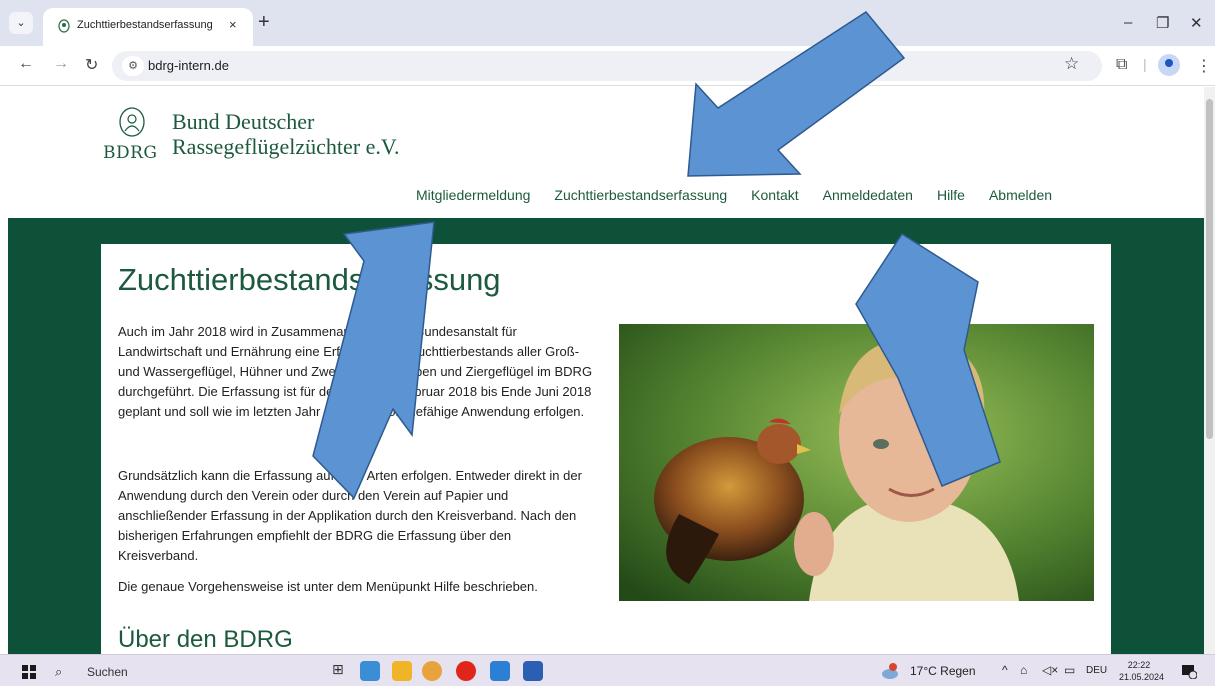  Describe the element at coordinates (21, 23) in the screenshot. I see `tab-search-button: ⌄` at that location.